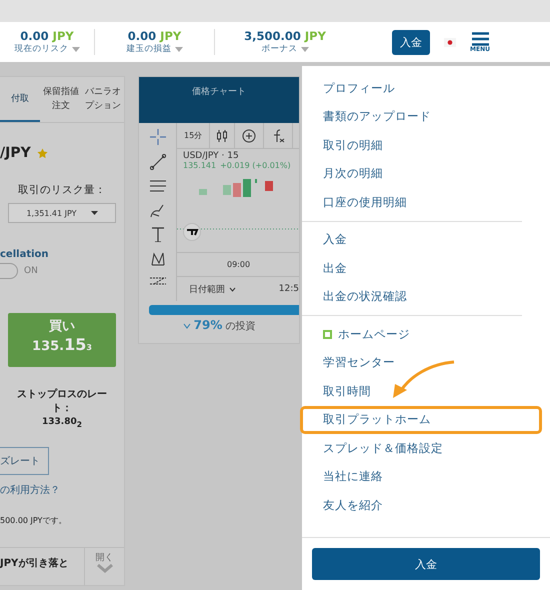 The width and height of the screenshot is (550, 590). I want to click on square-icon, so click(327, 334).